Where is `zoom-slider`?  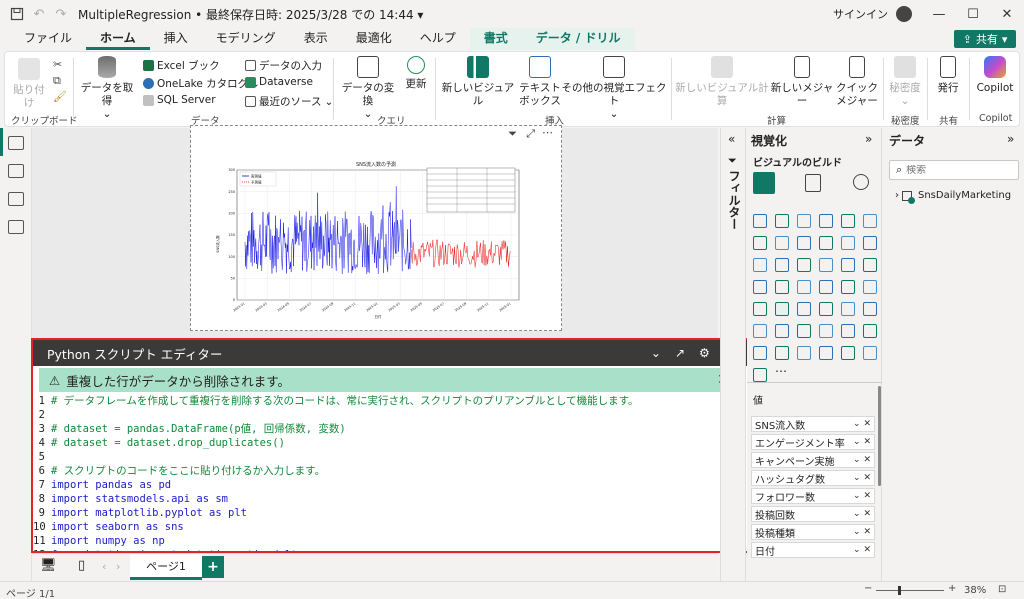
zoom-slider is located at coordinates (910, 590).